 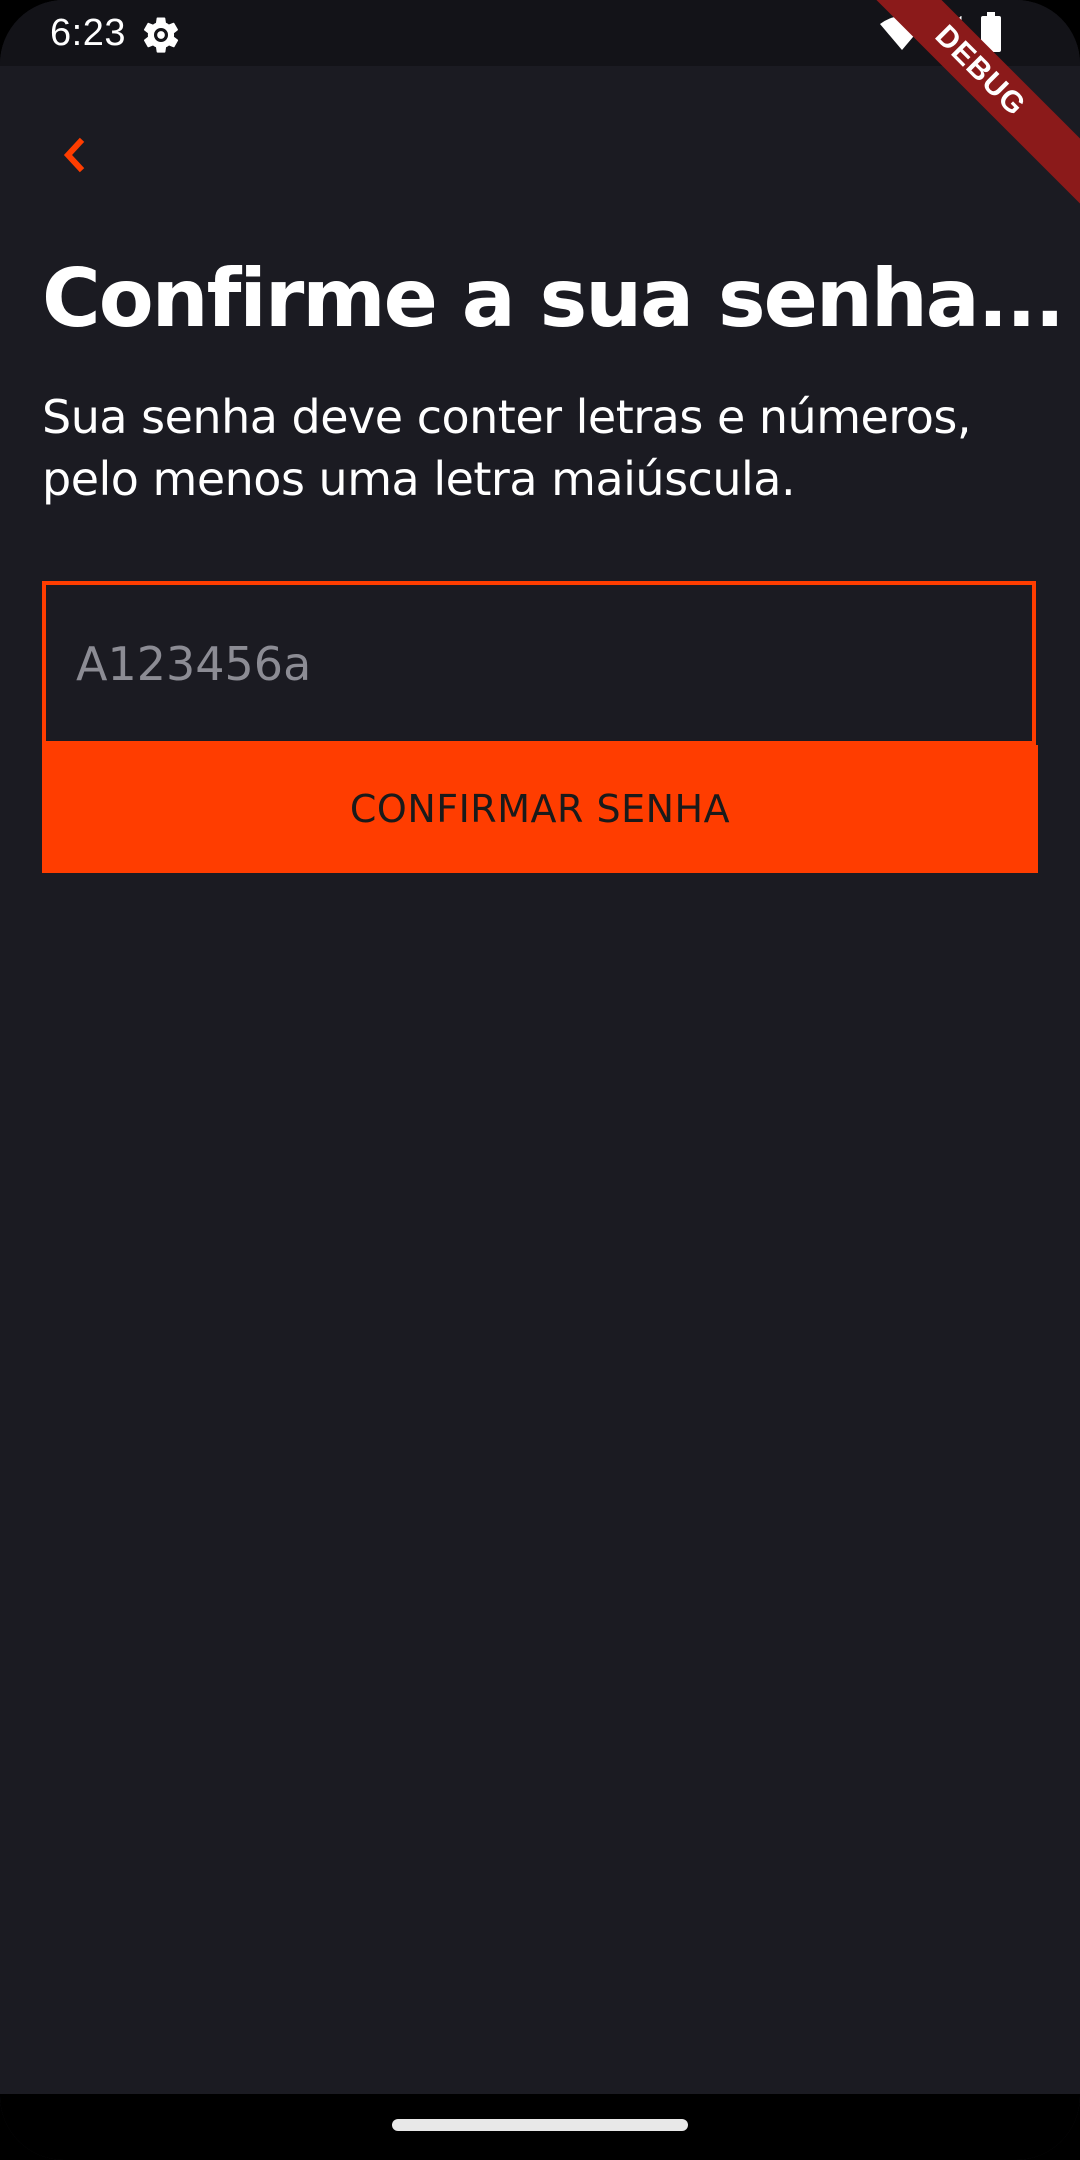 I want to click on back-button, so click(x=73, y=155).